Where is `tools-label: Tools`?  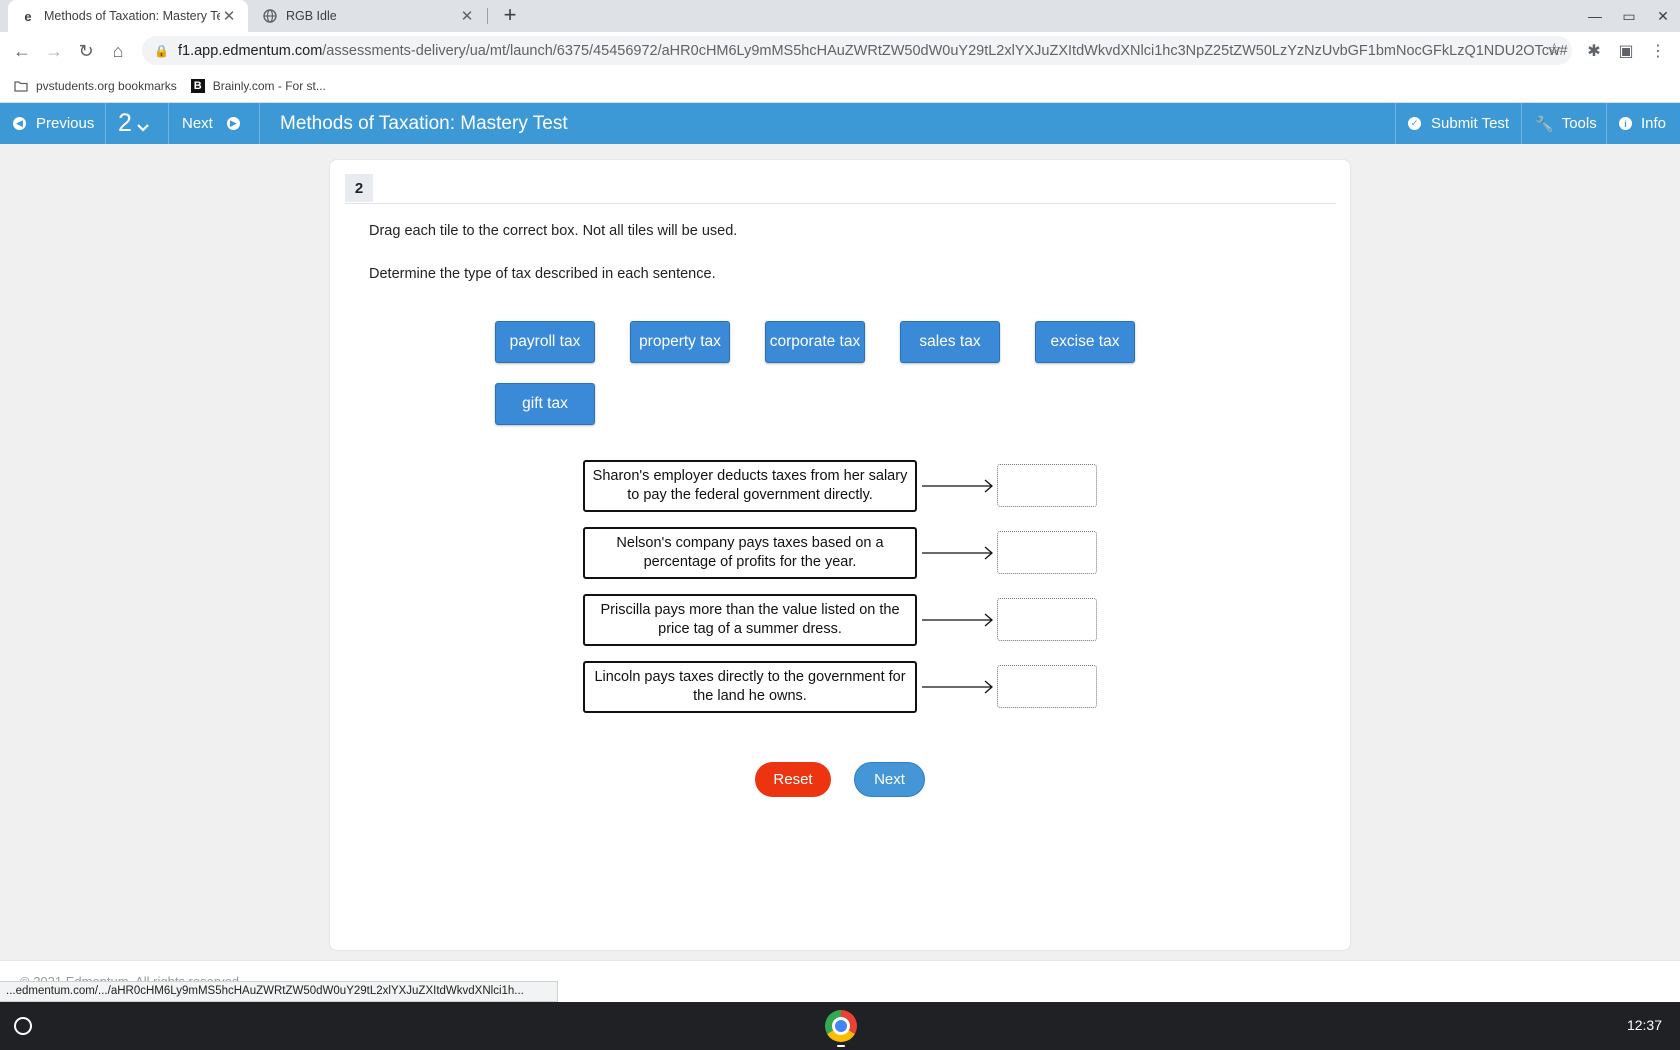
tools-label: Tools is located at coordinates (1579, 123).